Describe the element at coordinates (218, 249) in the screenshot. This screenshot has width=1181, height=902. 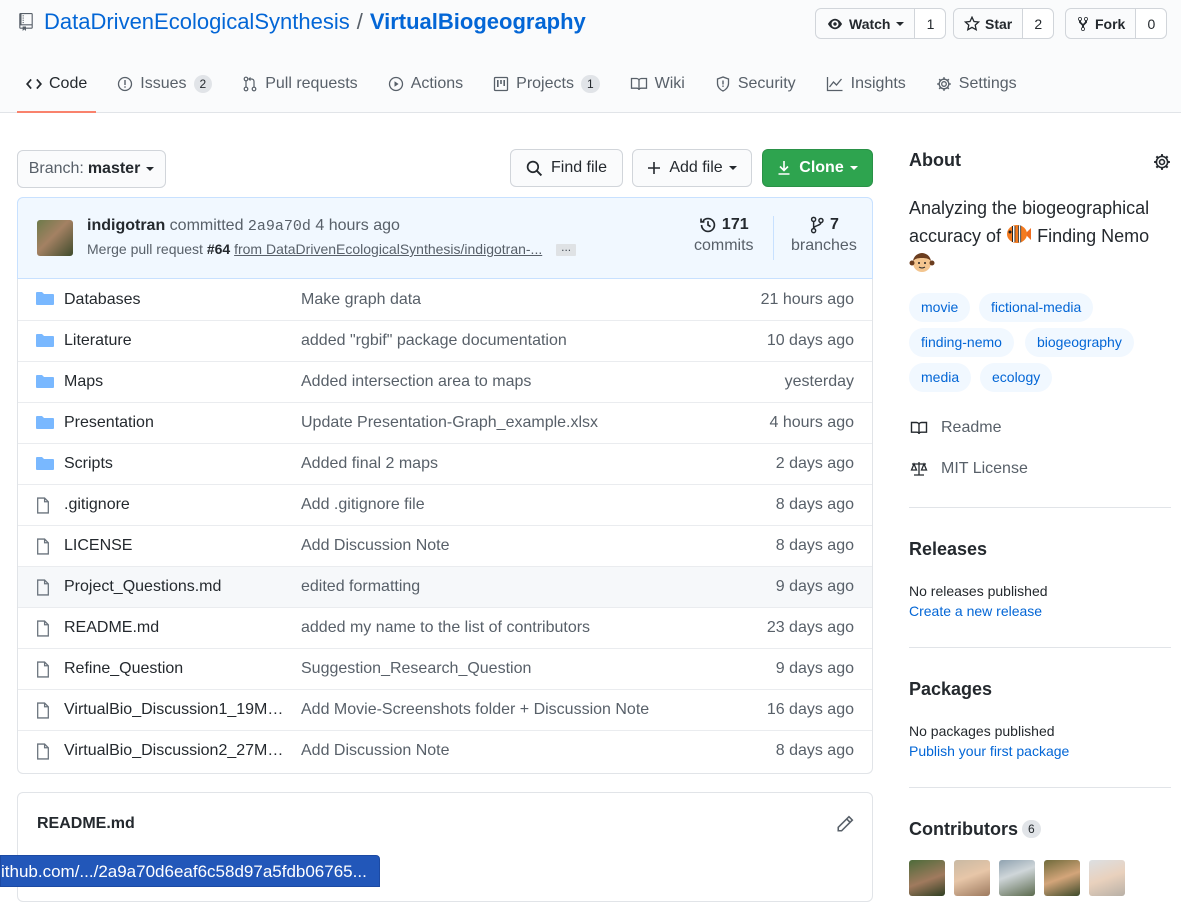
I see `pr-number-link: #64` at that location.